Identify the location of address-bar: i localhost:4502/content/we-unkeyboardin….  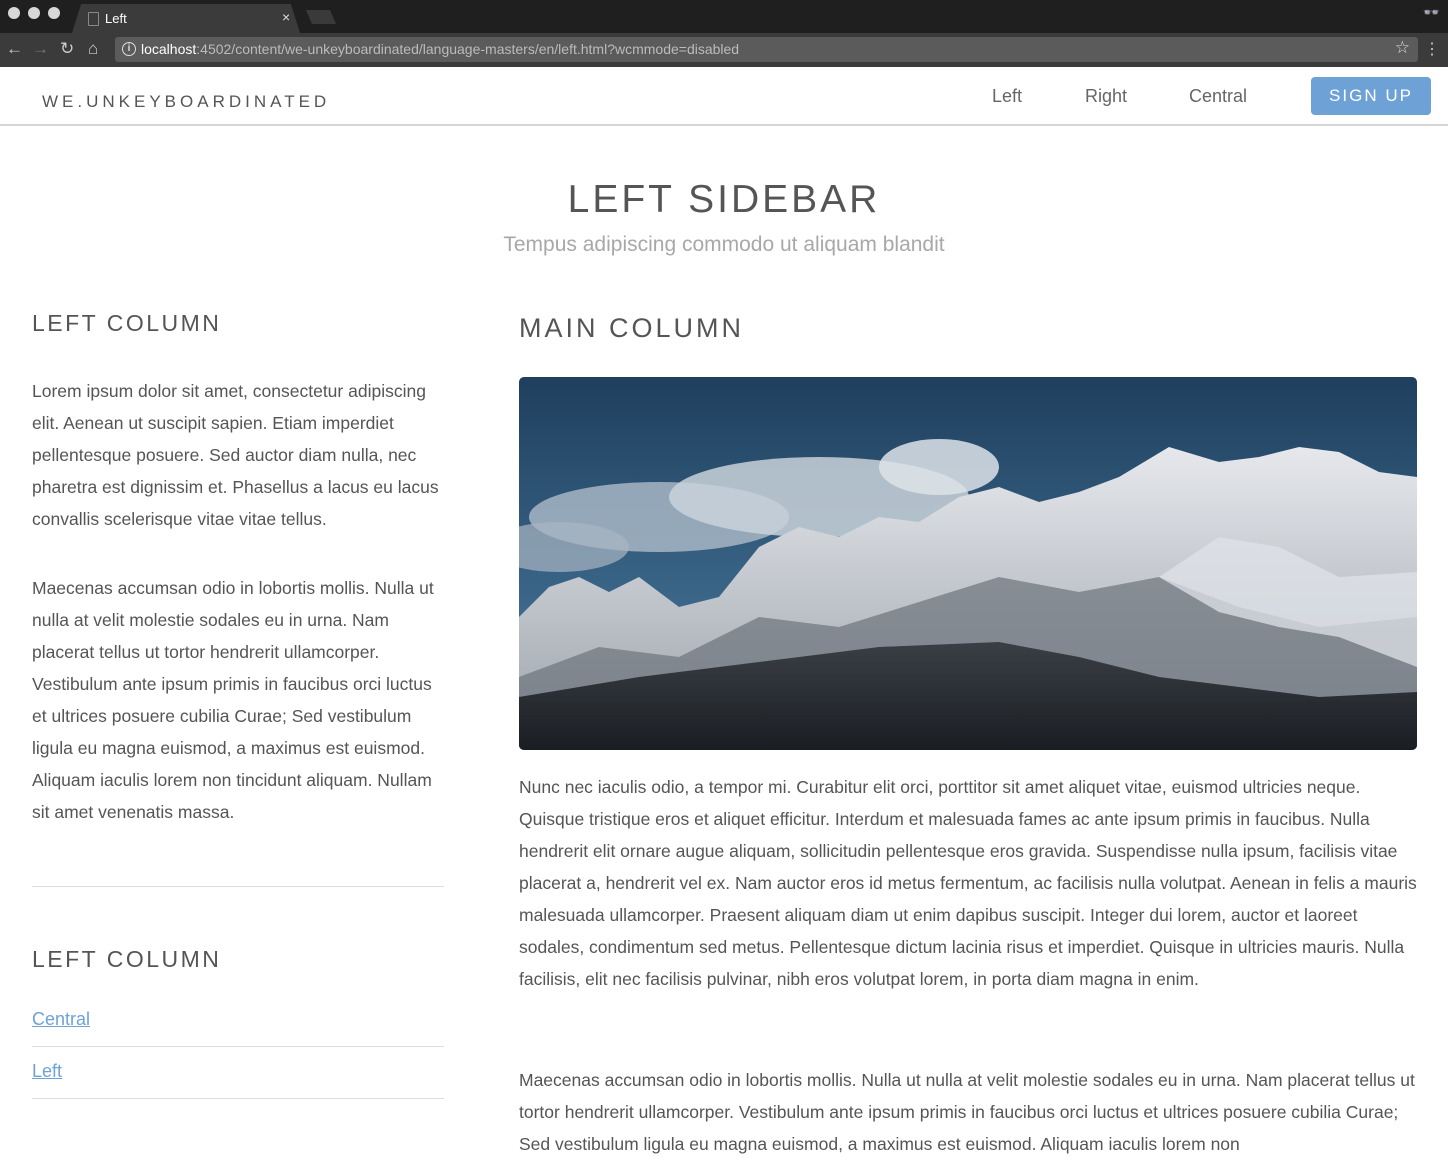
(766, 49).